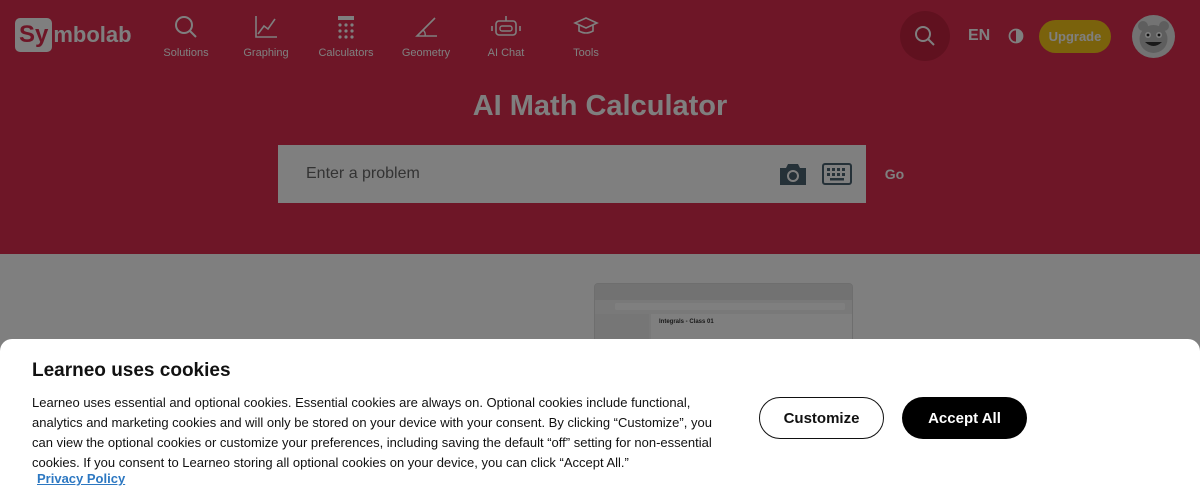 This screenshot has width=1200, height=500. I want to click on cookie-title: Learneo uses cookies, so click(131, 370).